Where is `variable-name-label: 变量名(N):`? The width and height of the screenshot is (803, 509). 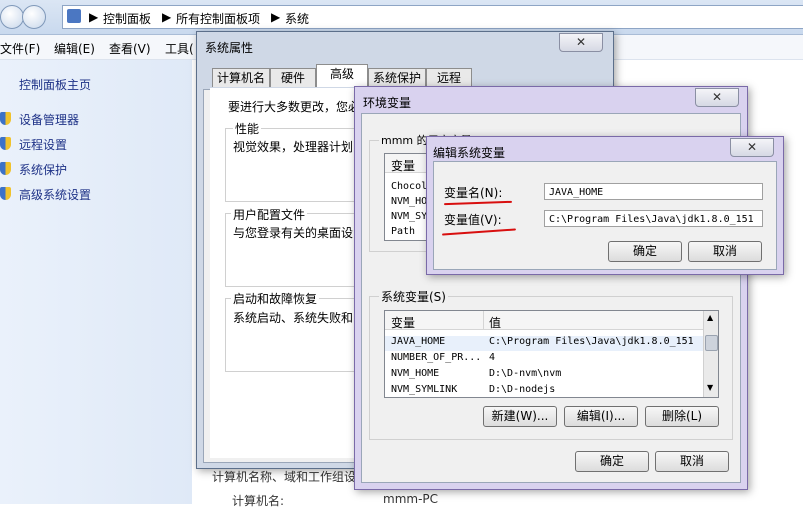 variable-name-label: 变量名(N): is located at coordinates (473, 193).